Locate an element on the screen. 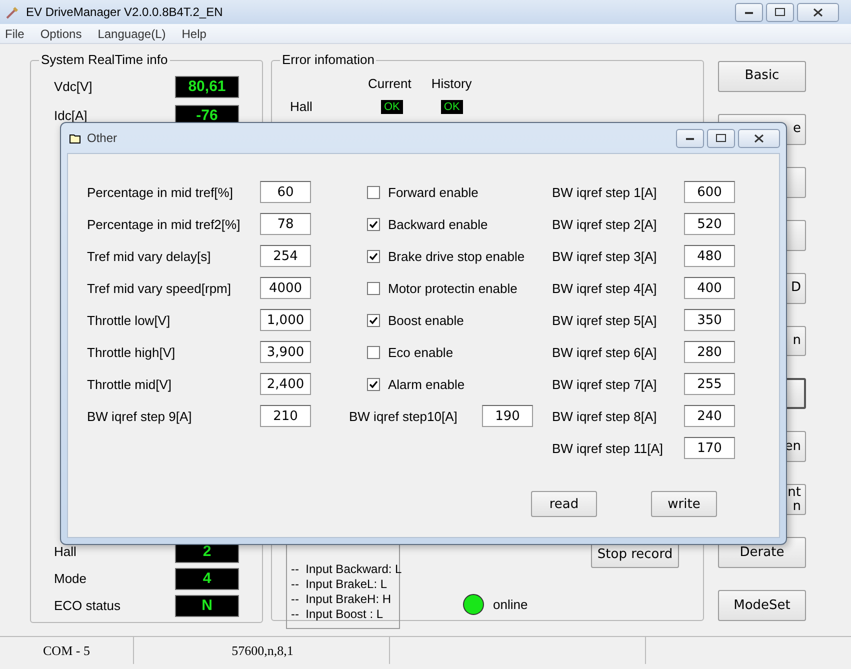 Image resolution: width=851 pixels, height=669 pixels. read-button: read is located at coordinates (564, 504).